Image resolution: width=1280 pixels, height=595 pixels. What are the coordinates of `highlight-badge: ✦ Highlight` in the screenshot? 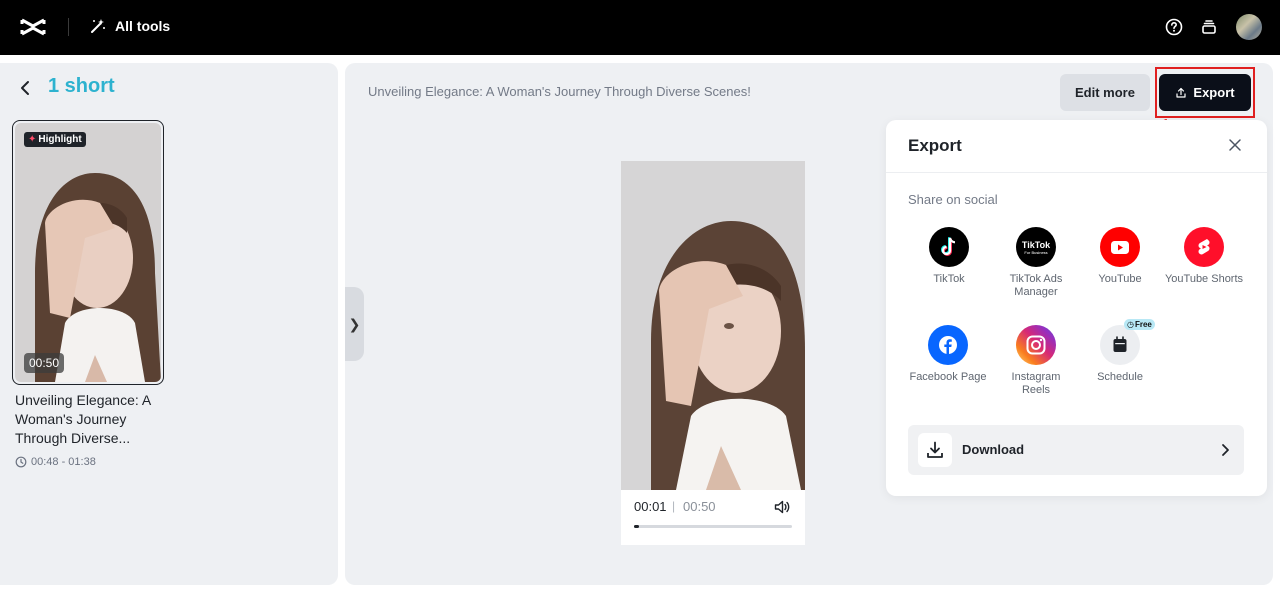 It's located at (55, 139).